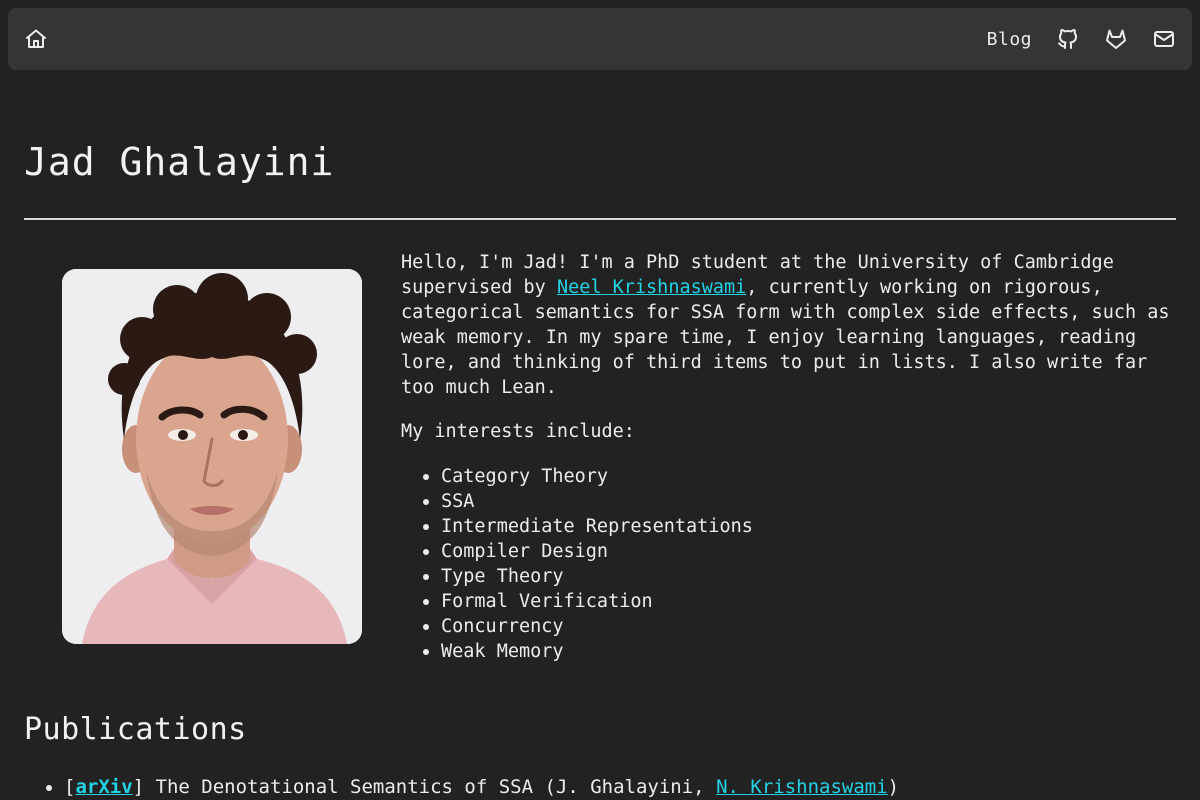 This screenshot has height=800, width=1200. What do you see at coordinates (588, 551) in the screenshot?
I see `list-item: Compiler Design` at bounding box center [588, 551].